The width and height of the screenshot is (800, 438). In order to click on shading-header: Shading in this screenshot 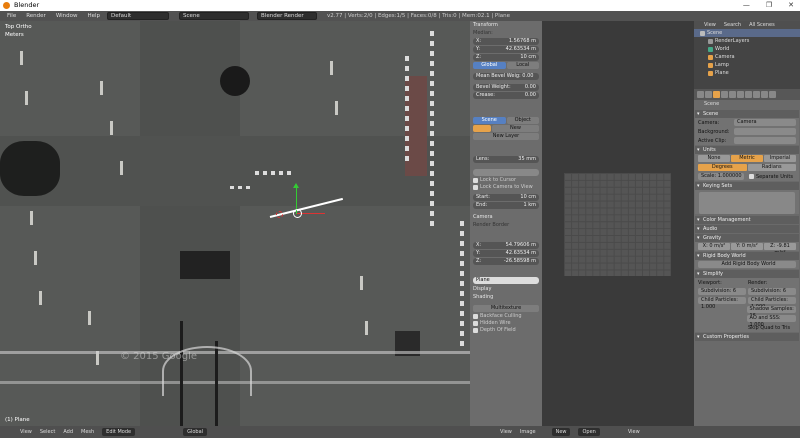, I will do `click(506, 297)`.